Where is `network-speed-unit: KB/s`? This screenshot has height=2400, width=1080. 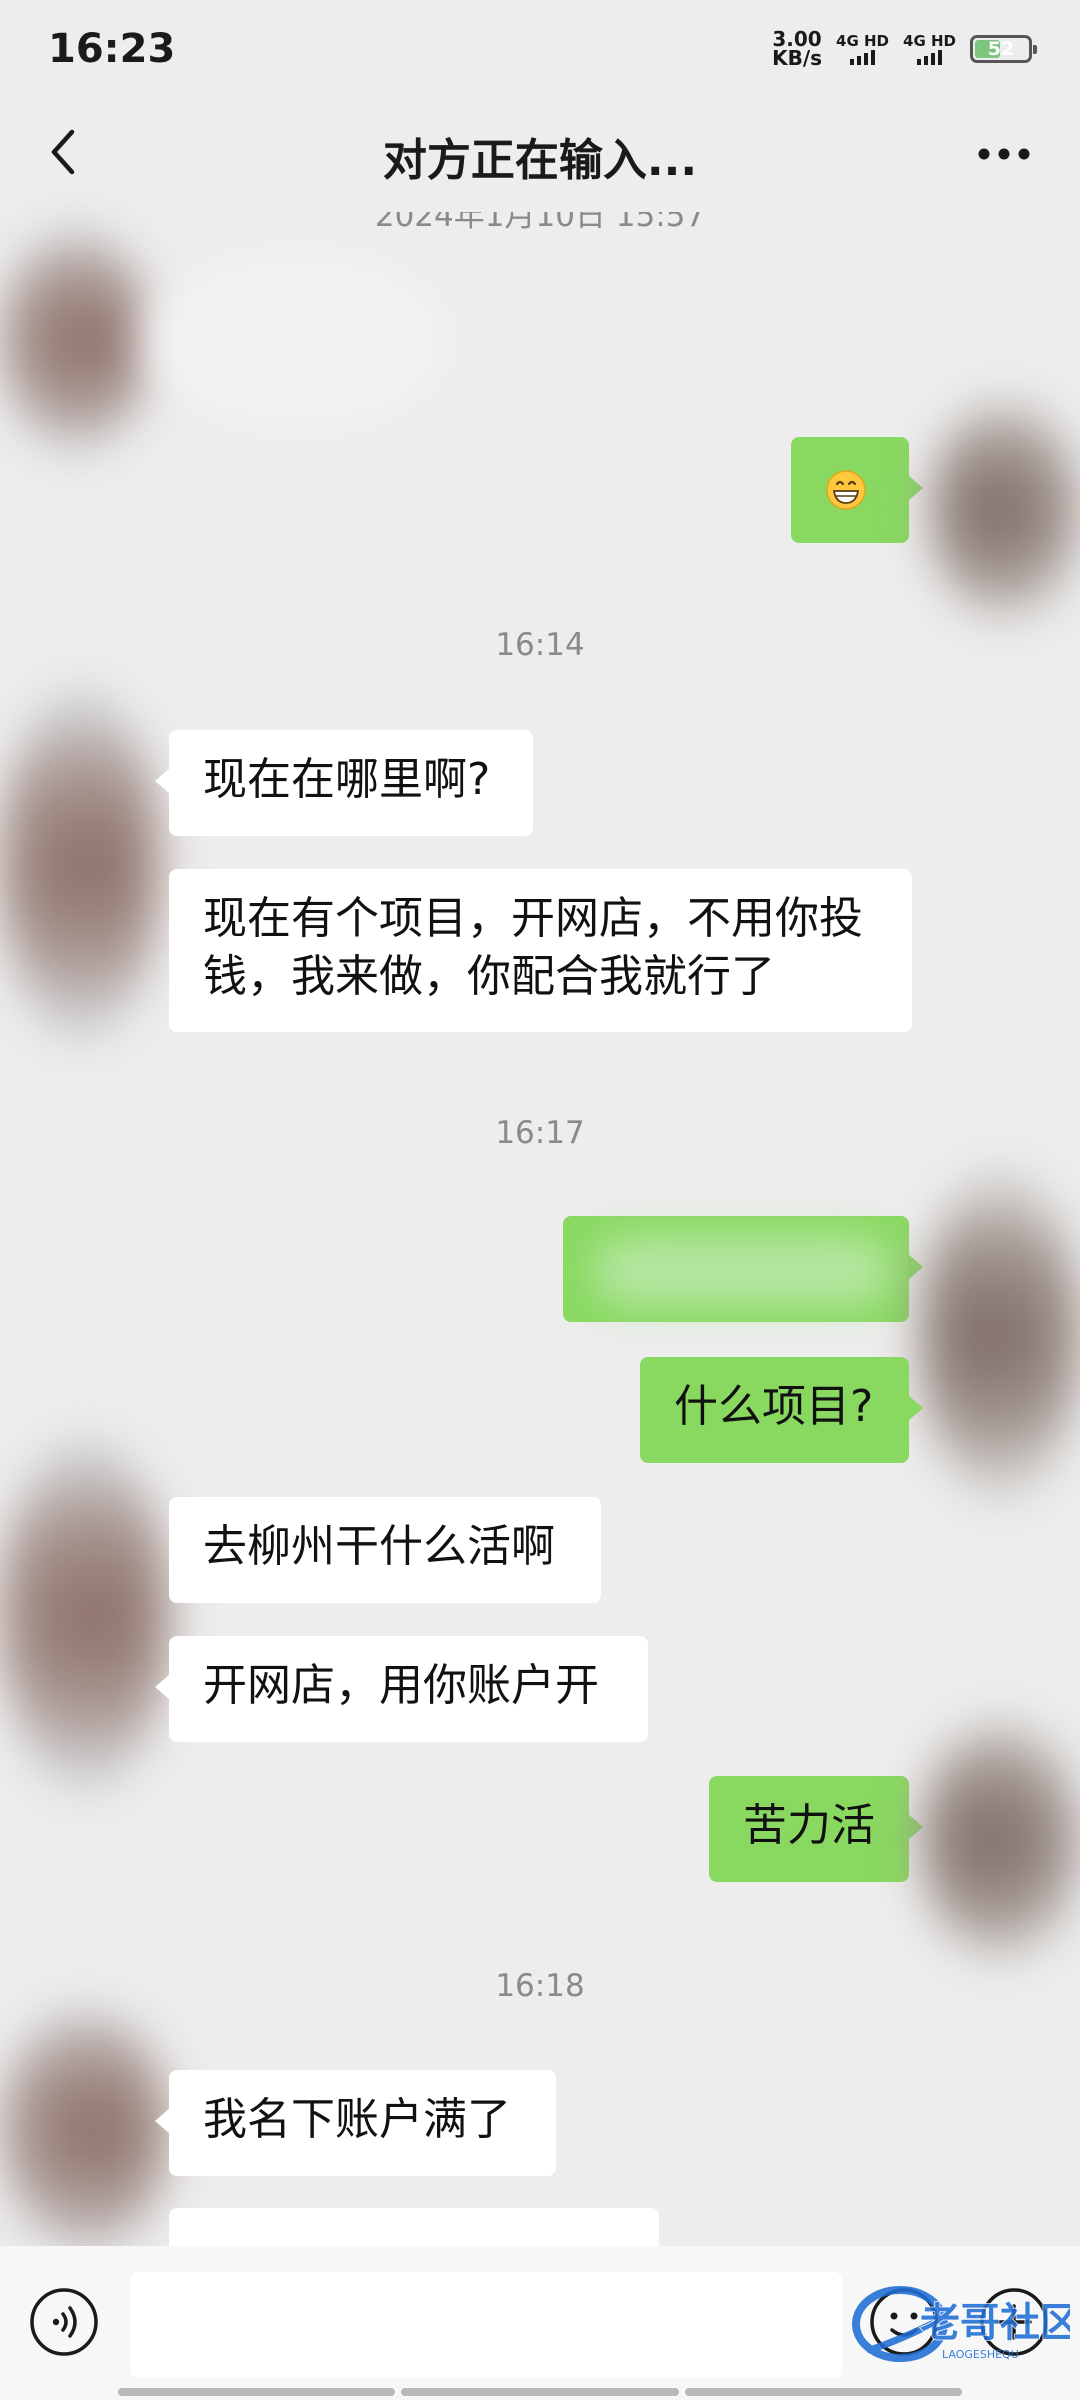 network-speed-unit: KB/s is located at coordinates (797, 58).